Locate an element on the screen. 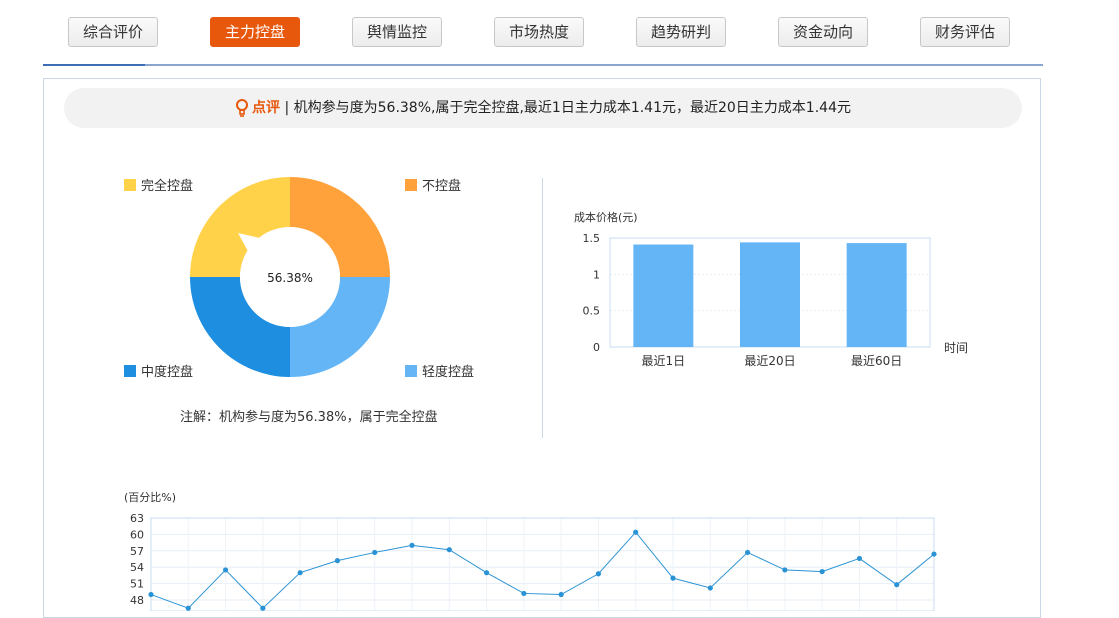 This screenshot has height=618, width=1119. bar-ytick: 0.5 is located at coordinates (592, 311).